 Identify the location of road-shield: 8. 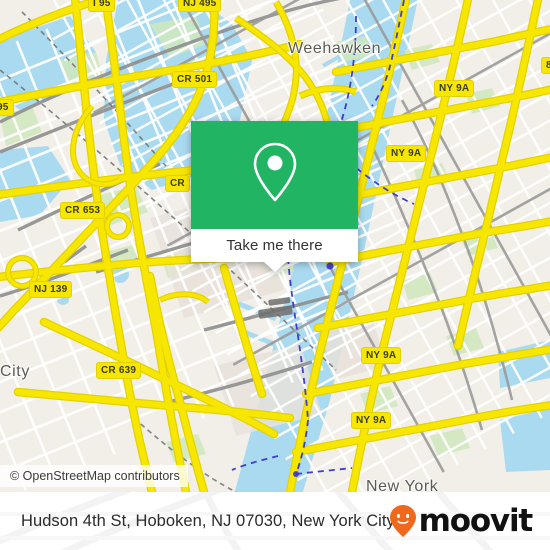
(545, 65).